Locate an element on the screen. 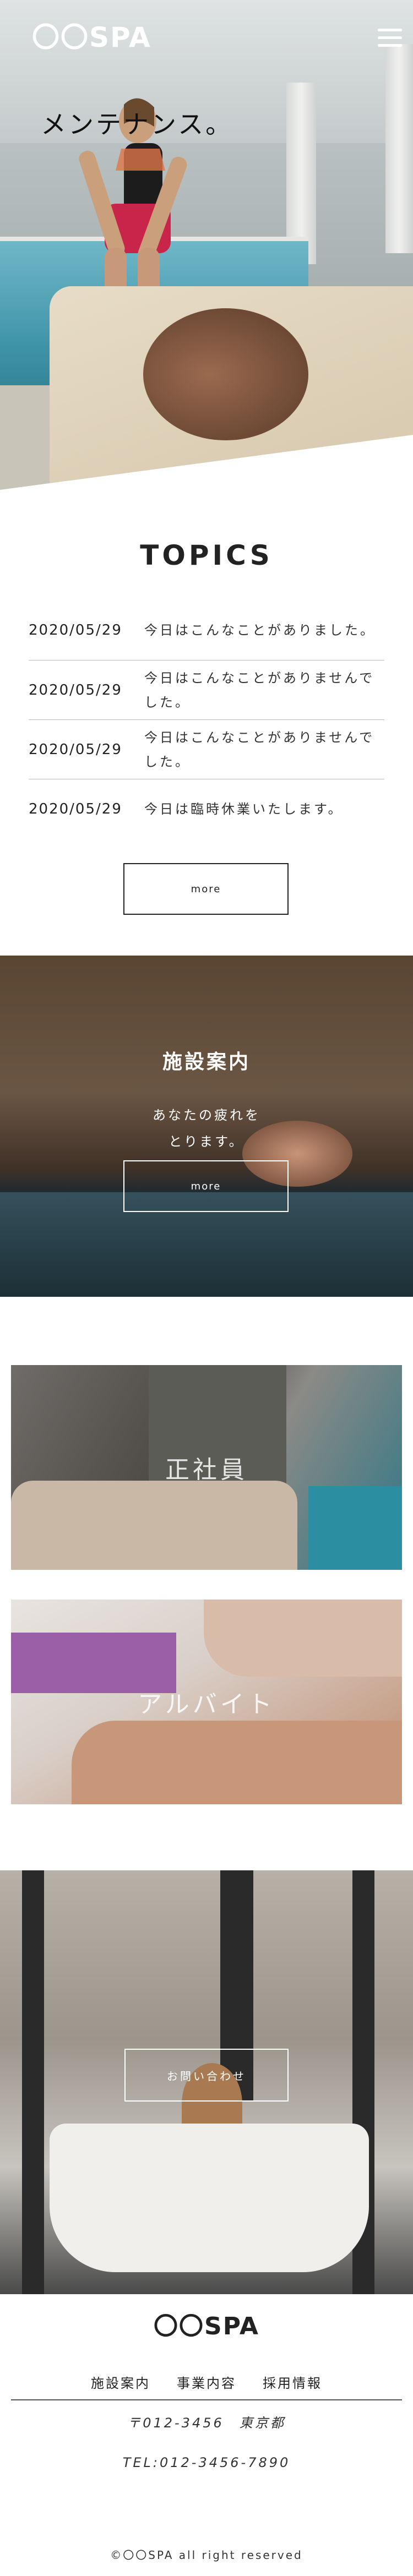  facility-subtext-line2: とります。 is located at coordinates (206, 1142).